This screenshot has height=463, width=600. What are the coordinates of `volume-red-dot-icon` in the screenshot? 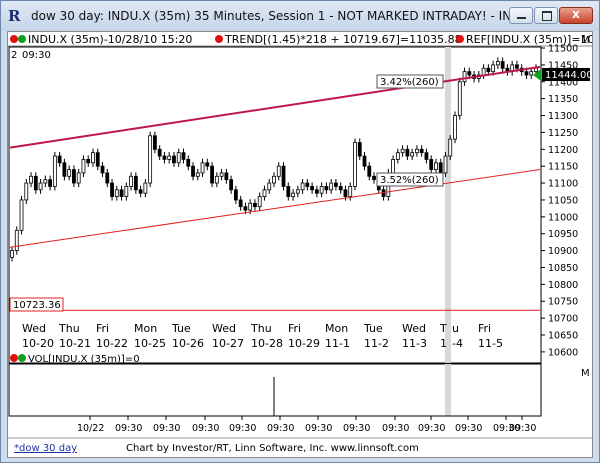 It's located at (14, 358).